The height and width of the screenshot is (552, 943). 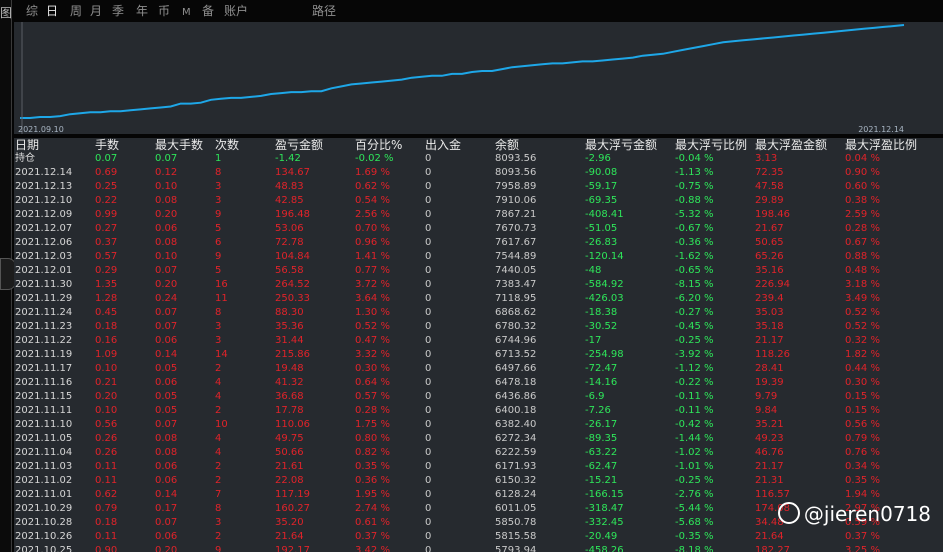 I want to click on cell-col-6: 3.32 %, so click(x=372, y=354).